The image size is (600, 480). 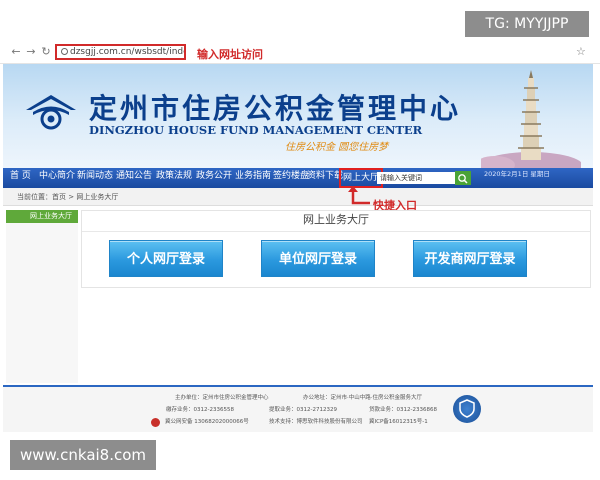 What do you see at coordinates (46, 52) in the screenshot?
I see `reload-icon: ↻` at bounding box center [46, 52].